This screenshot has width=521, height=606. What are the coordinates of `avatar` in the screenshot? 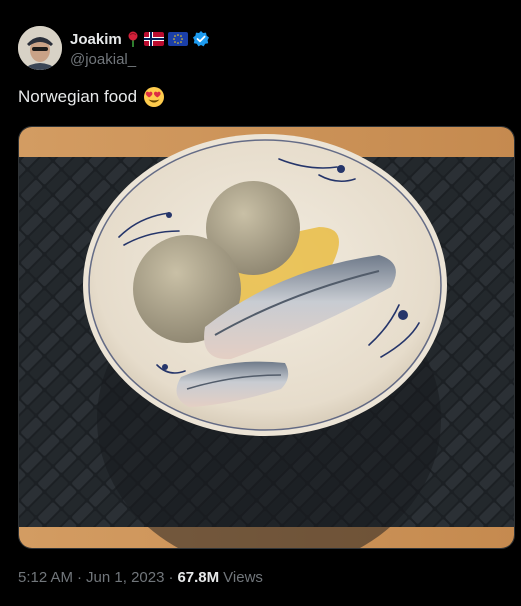 It's located at (40, 48).